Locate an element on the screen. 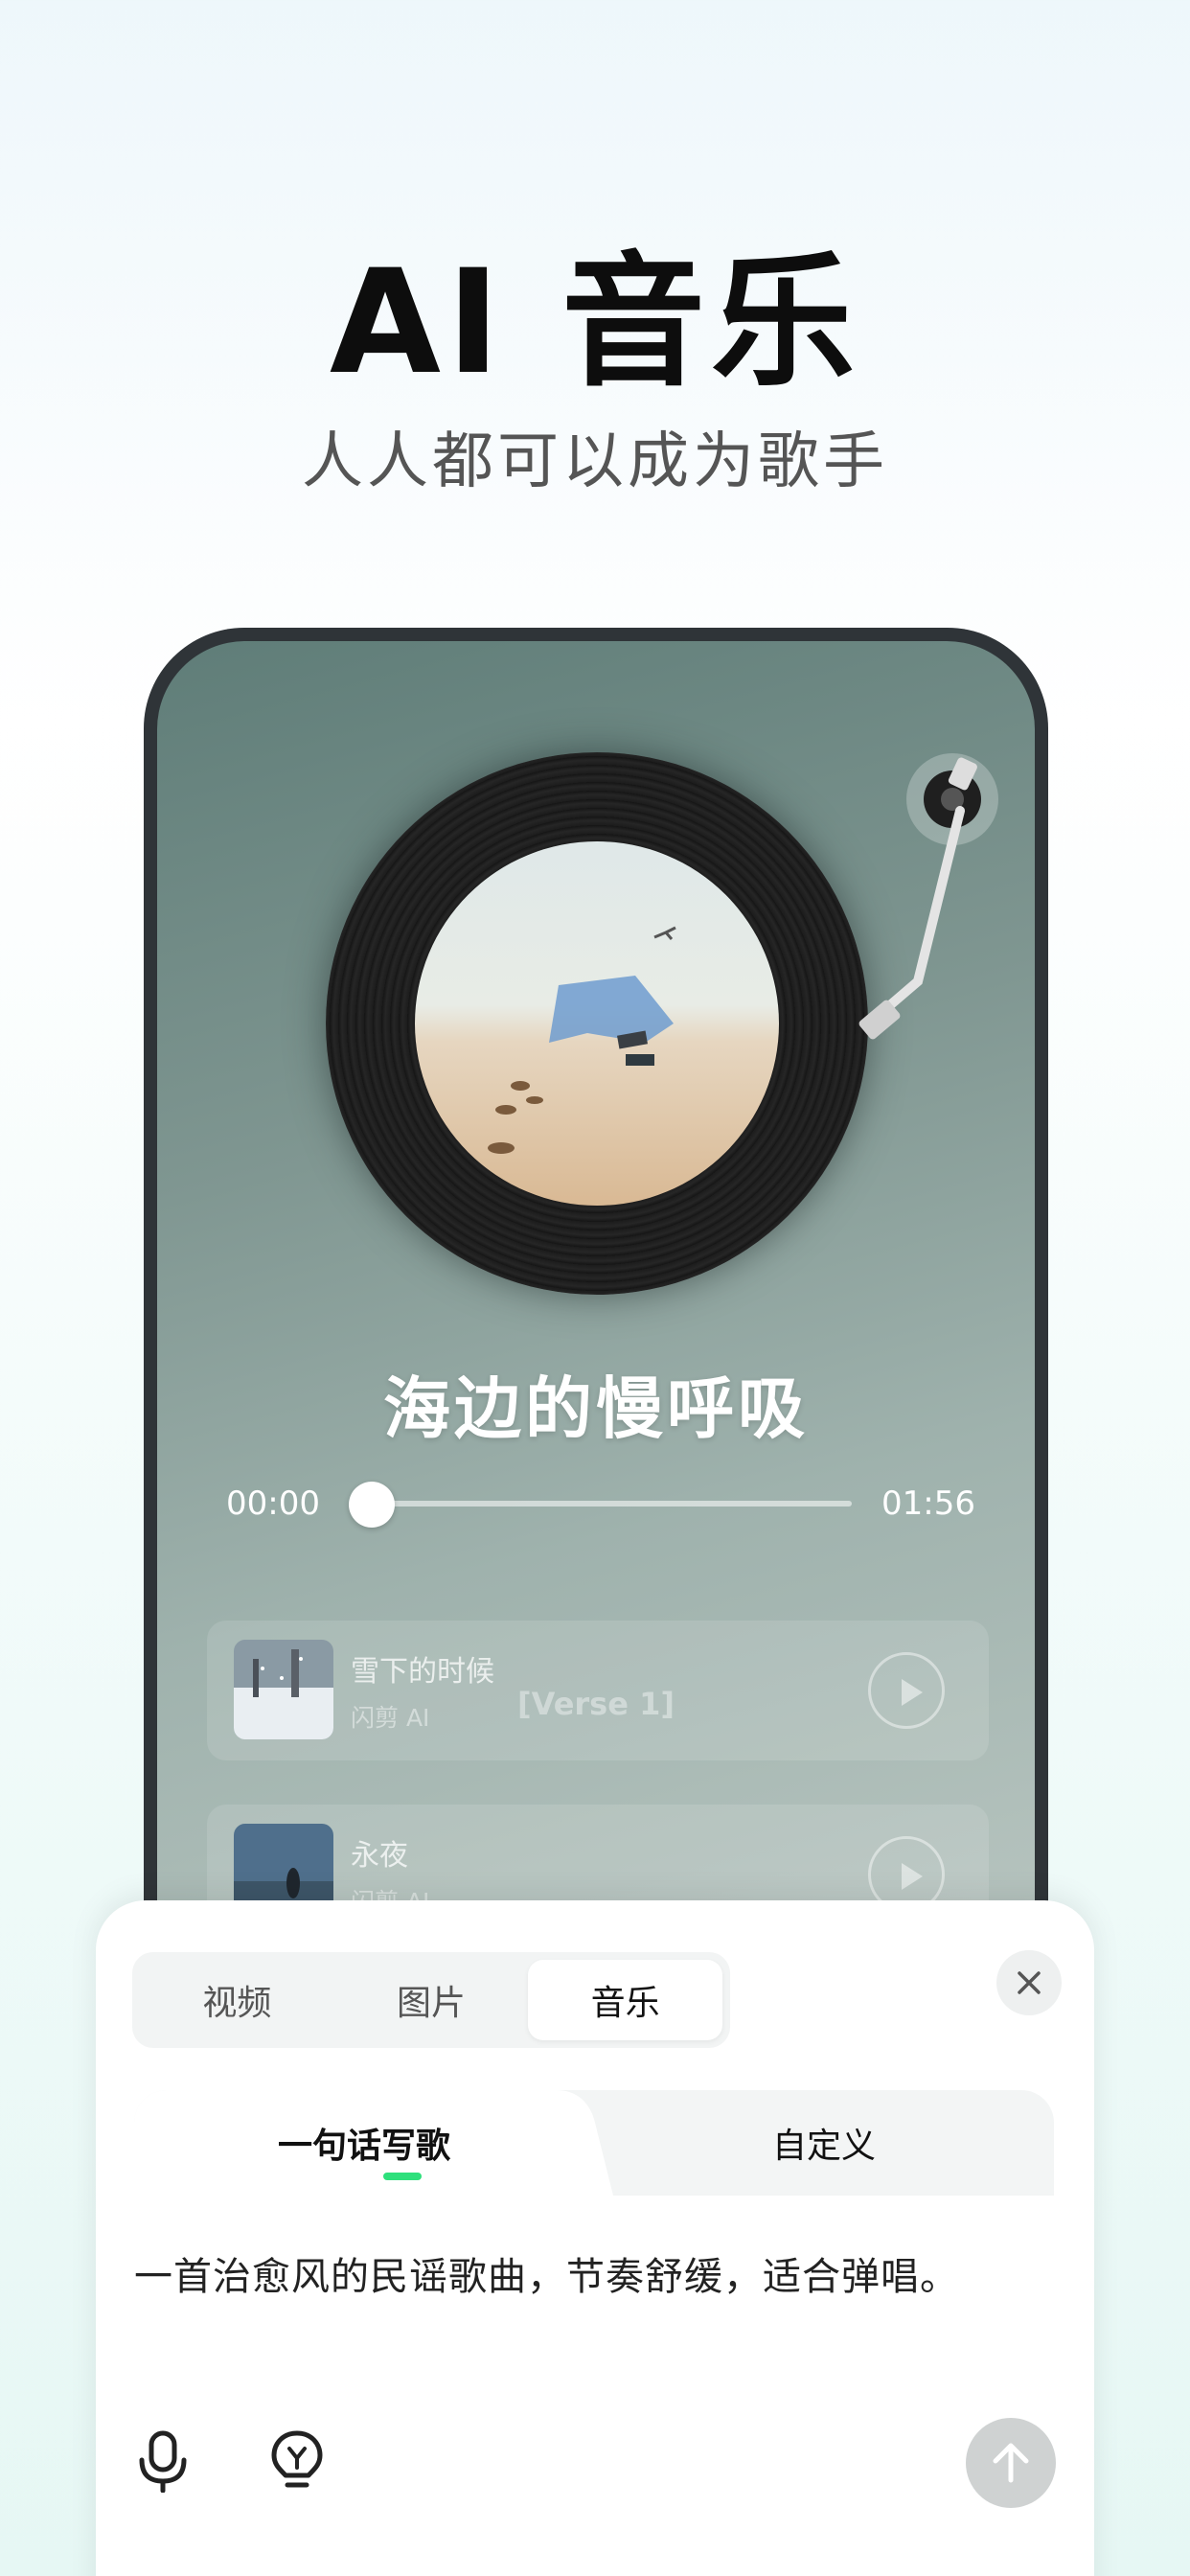 Image resolution: width=1190 pixels, height=2576 pixels. arrow-up-icon is located at coordinates (1011, 2463).